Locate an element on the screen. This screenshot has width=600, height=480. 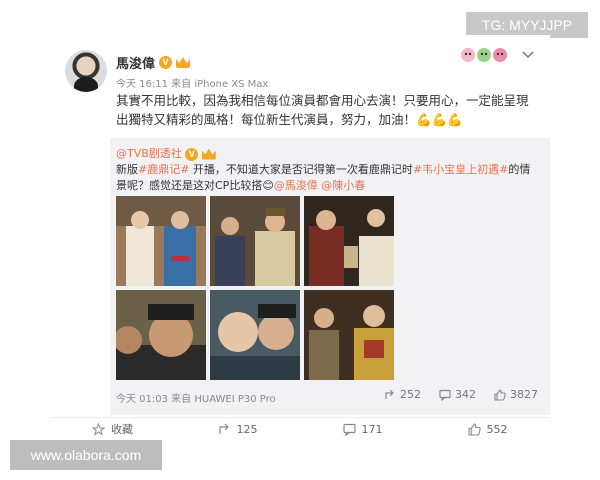
author-row: 馬浚偉 V is located at coordinates (153, 62).